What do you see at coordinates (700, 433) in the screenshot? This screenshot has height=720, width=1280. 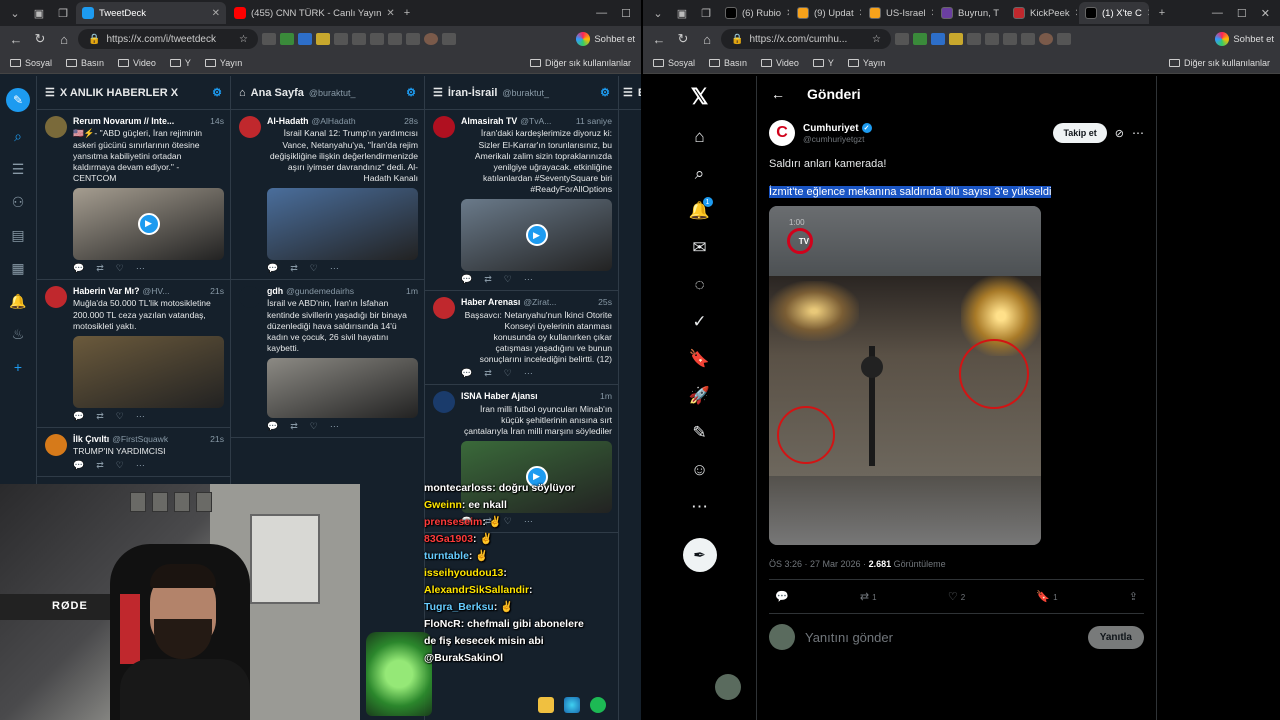 I see `articles-icon: ✎` at bounding box center [700, 433].